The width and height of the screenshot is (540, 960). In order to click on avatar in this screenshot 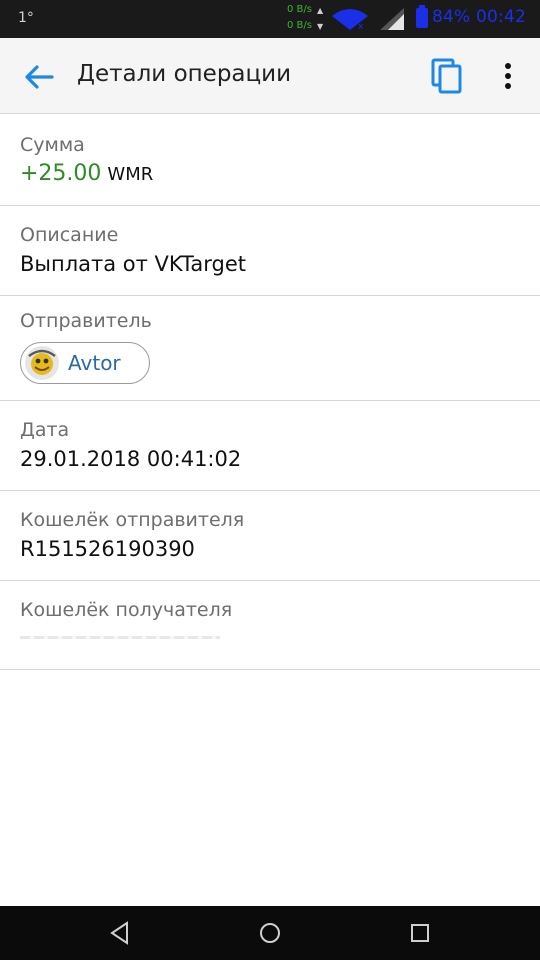, I will do `click(42, 363)`.